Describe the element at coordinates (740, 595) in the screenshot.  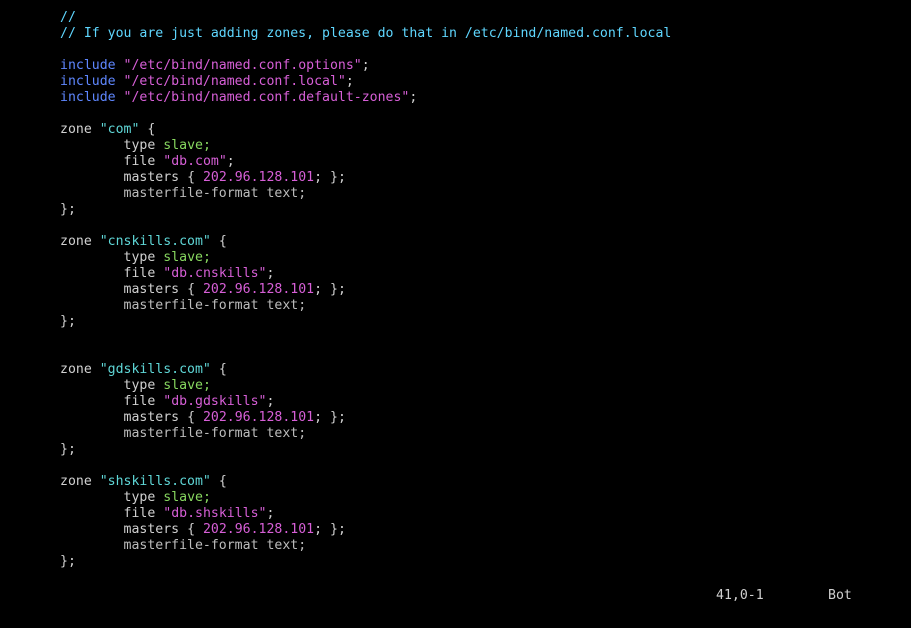
I see `cursor-position: 41,0-1` at that location.